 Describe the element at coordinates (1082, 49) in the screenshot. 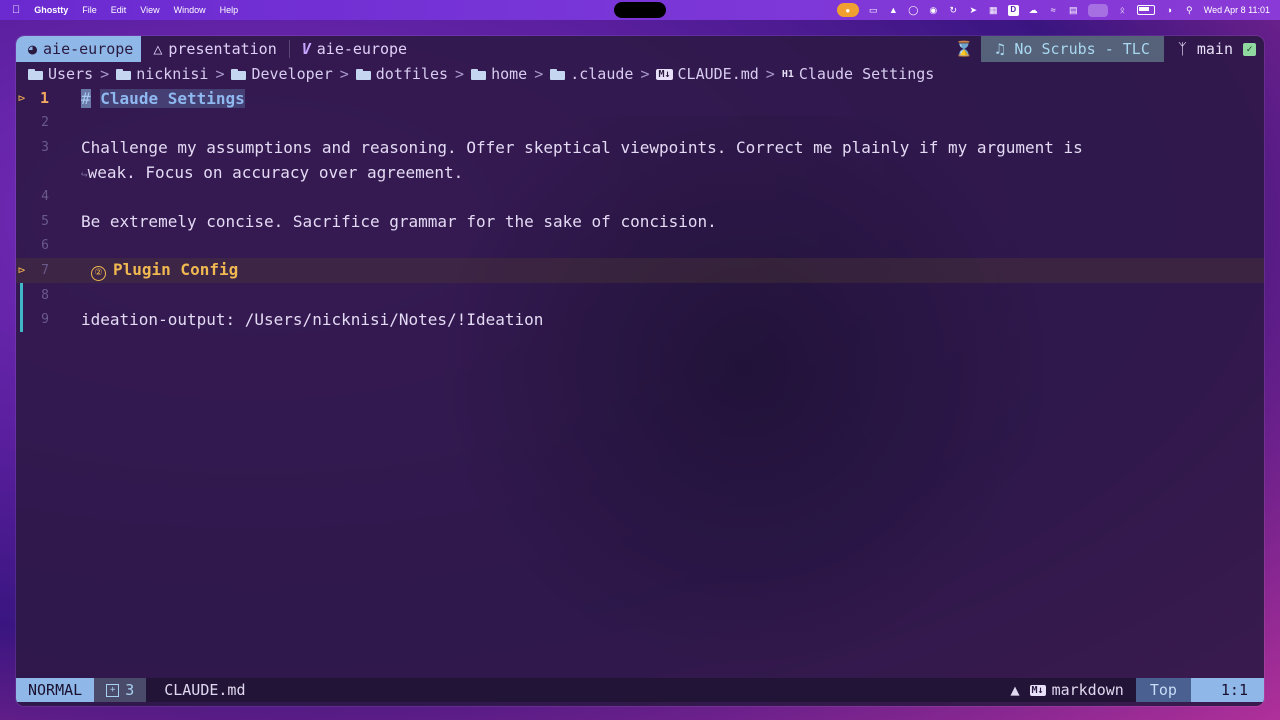

I see `now-playing-text: No Scrubs - TLC` at that location.